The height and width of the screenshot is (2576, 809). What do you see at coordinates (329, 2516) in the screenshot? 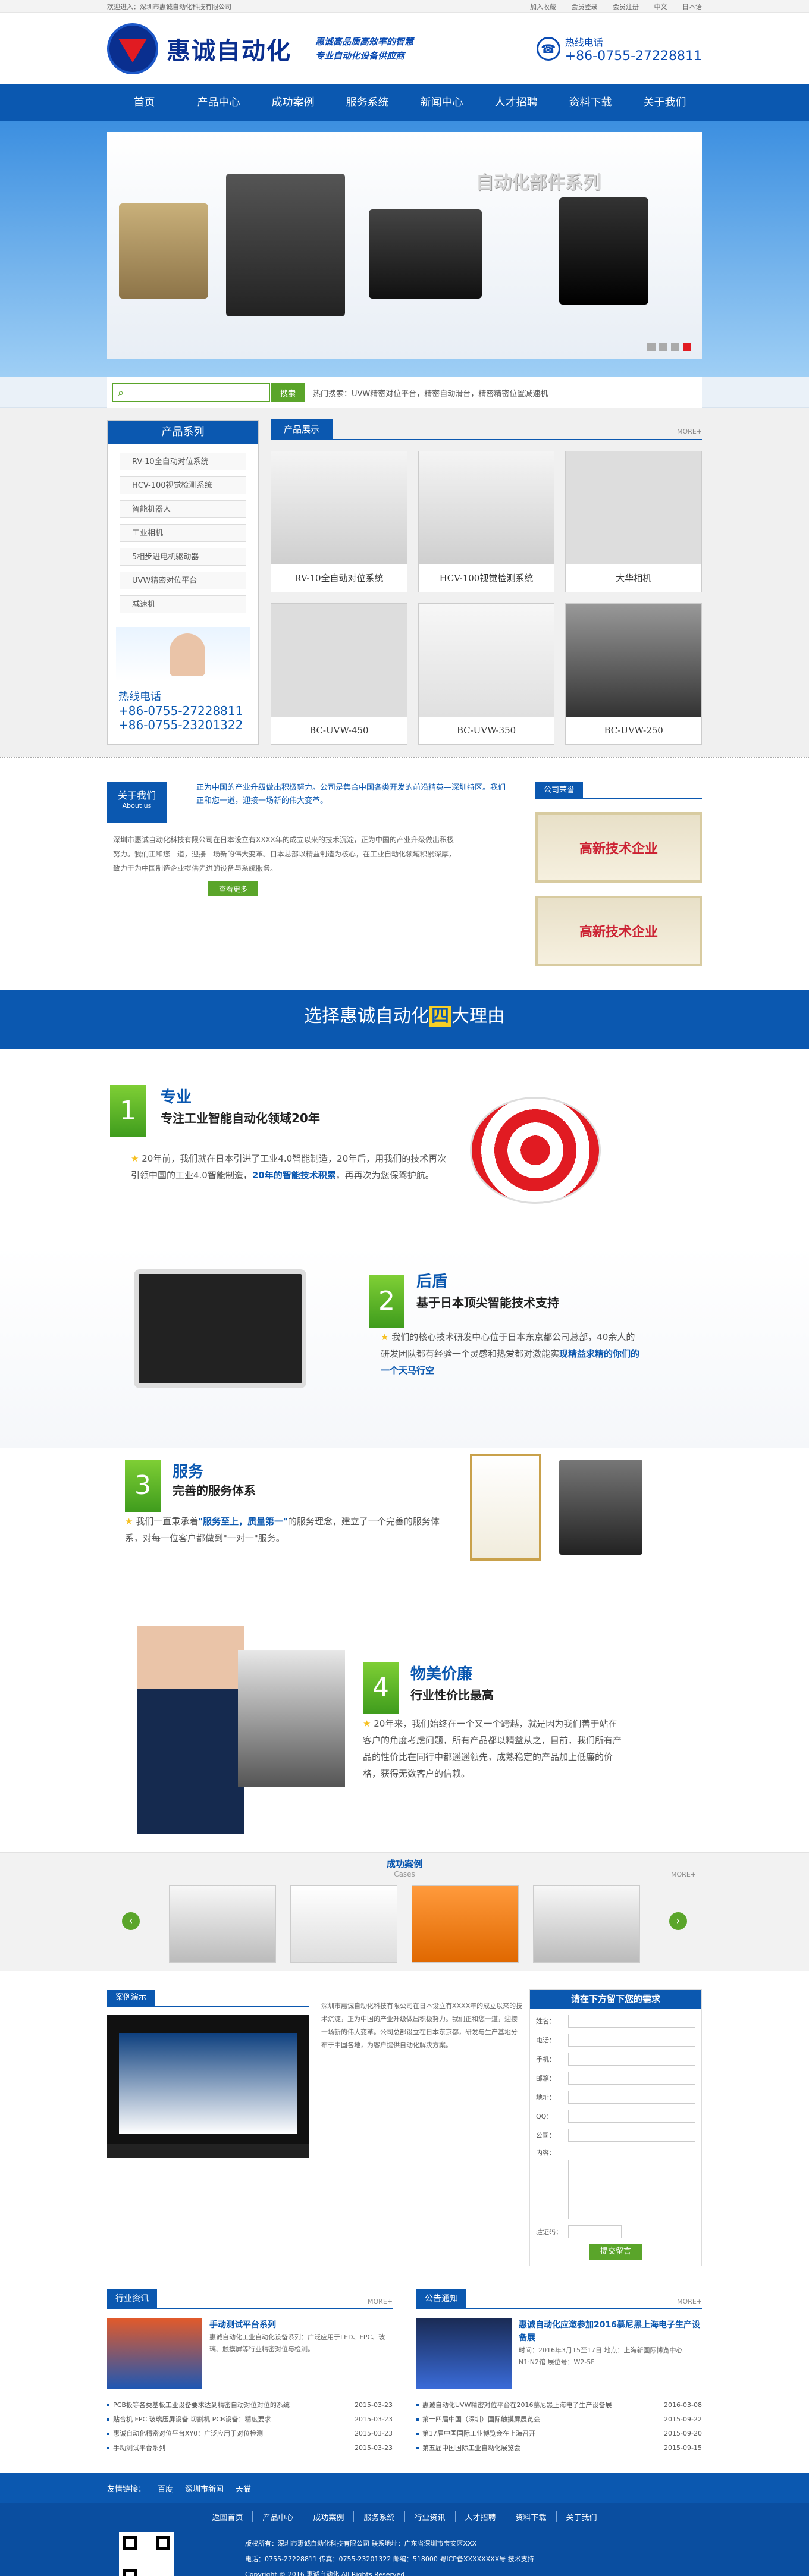
I see `footer-link: 成功案例` at bounding box center [329, 2516].